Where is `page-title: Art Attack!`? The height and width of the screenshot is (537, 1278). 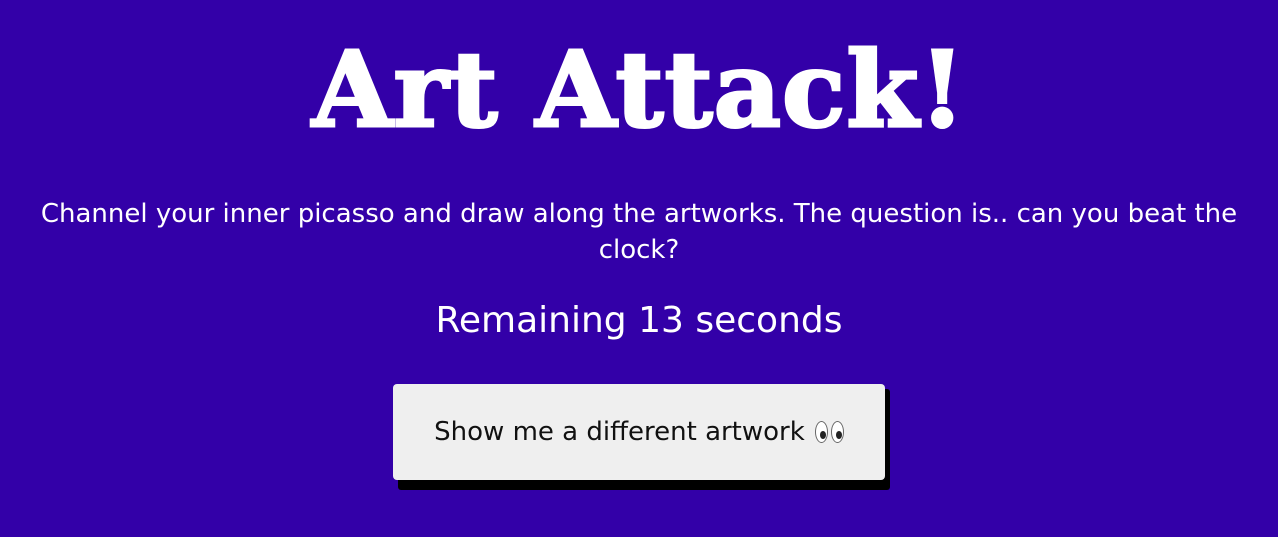 page-title: Art Attack! is located at coordinates (638, 90).